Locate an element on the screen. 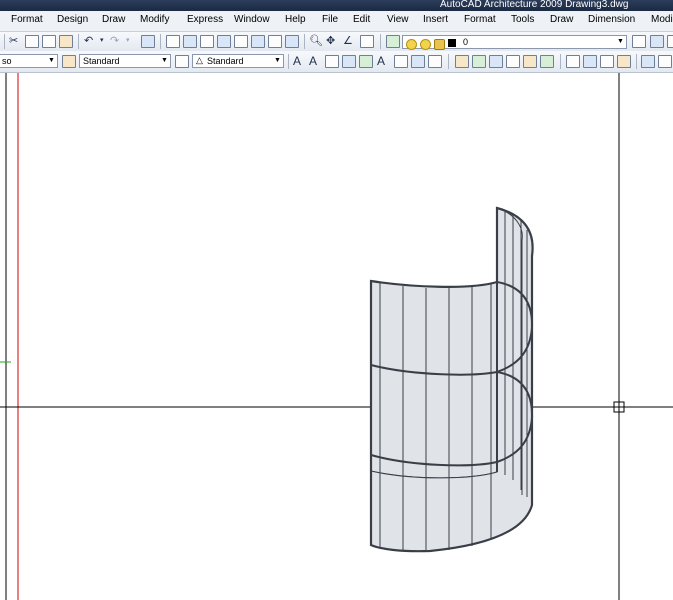 The width and height of the screenshot is (673, 600). dimension-style-icon is located at coordinates (182, 61).